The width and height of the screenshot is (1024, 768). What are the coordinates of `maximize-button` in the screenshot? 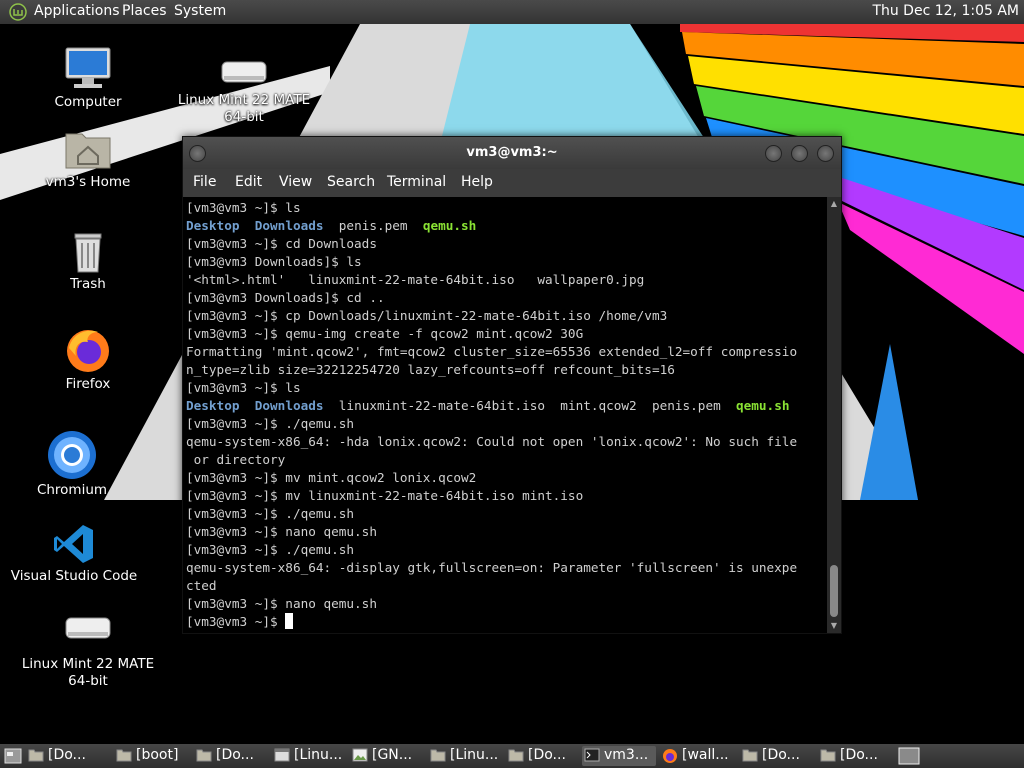 It's located at (799, 153).